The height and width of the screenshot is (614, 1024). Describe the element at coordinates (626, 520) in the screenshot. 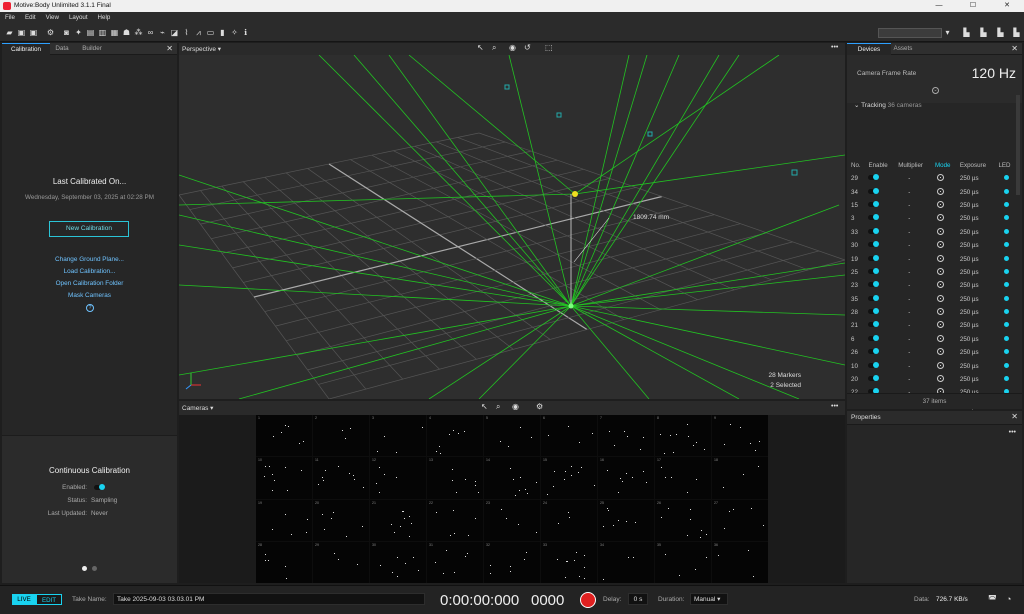

I see `camera-view: 25` at that location.